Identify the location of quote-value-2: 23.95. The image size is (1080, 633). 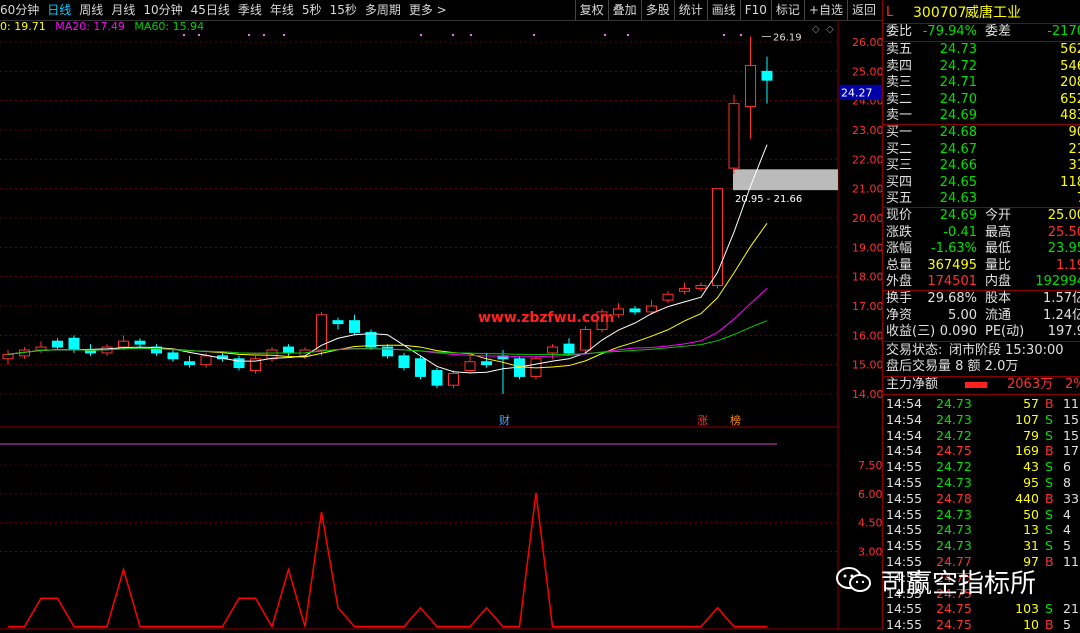
(1063, 248).